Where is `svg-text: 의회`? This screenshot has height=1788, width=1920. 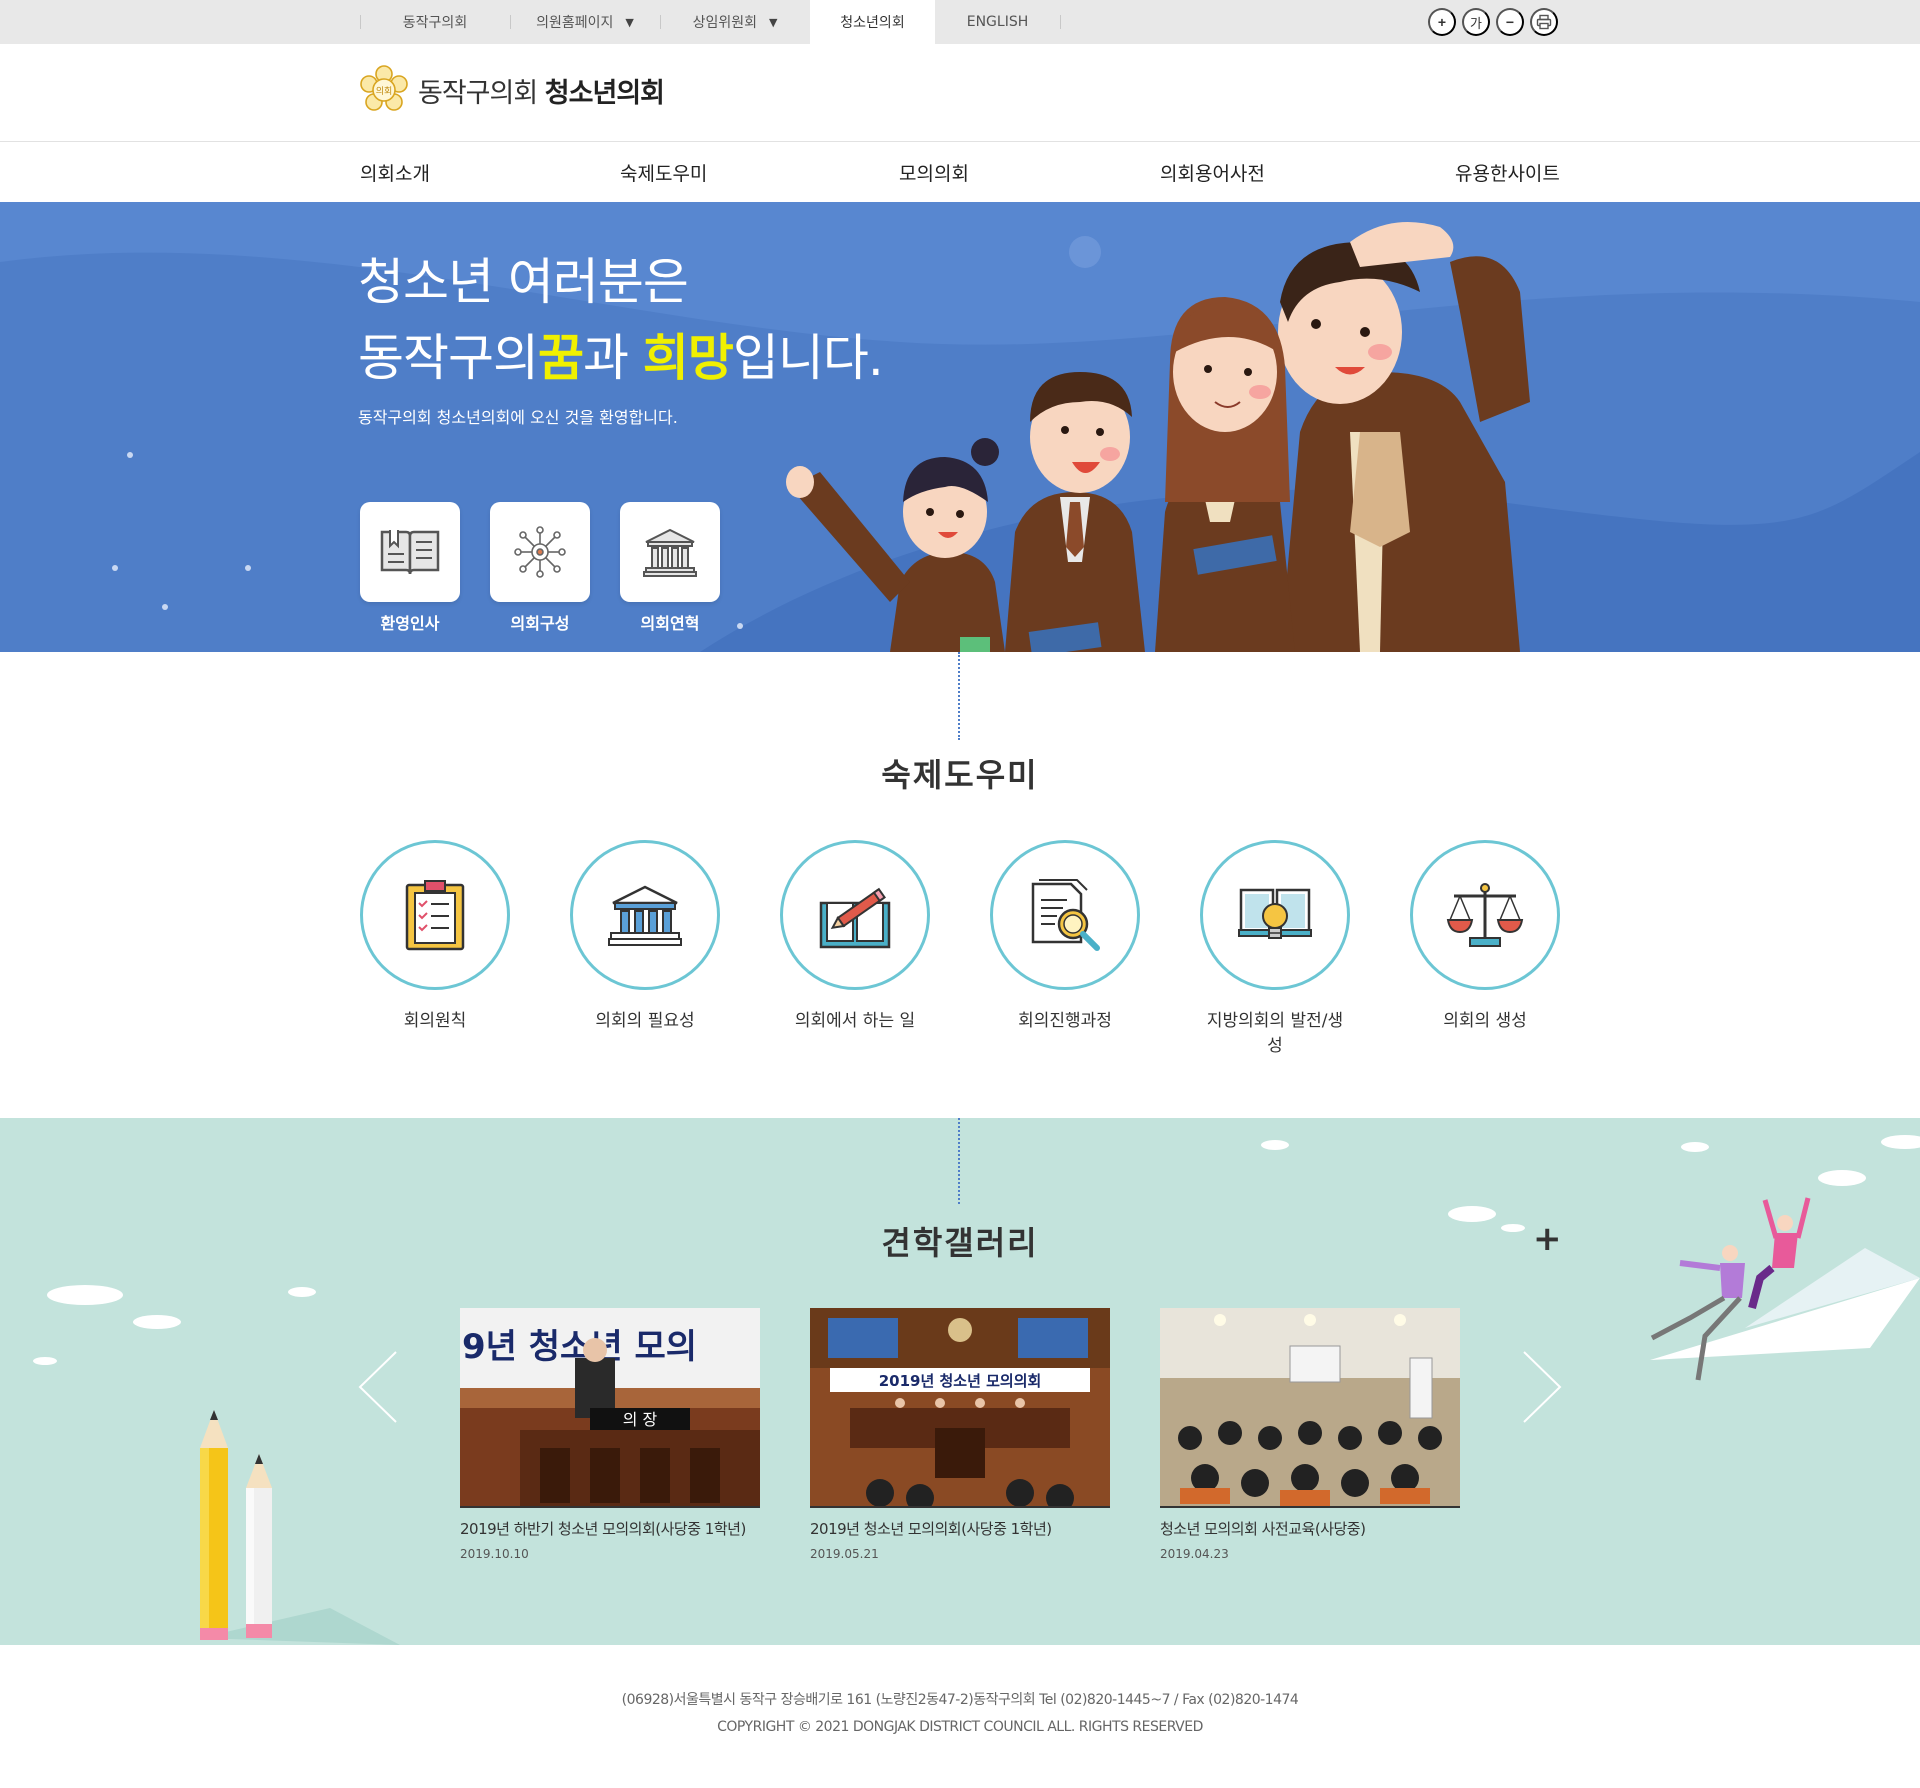 svg-text: 의회 is located at coordinates (384, 91).